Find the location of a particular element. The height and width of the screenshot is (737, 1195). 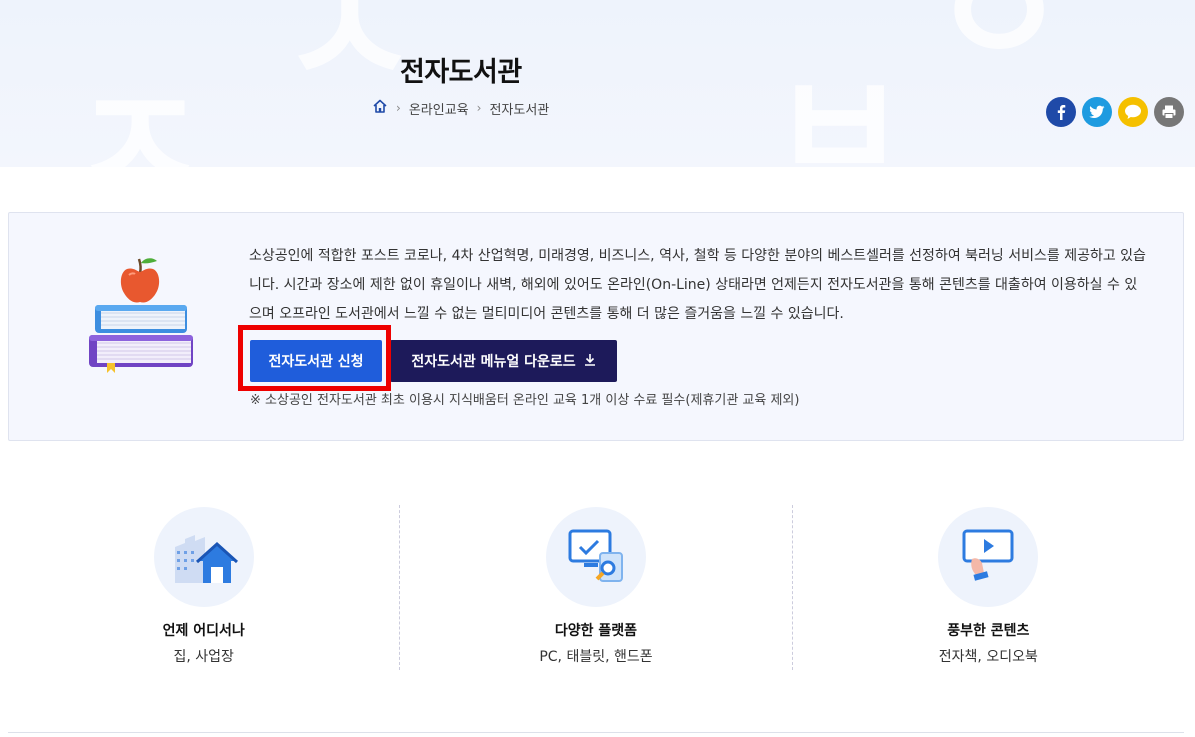

devices-icon is located at coordinates (596, 557).